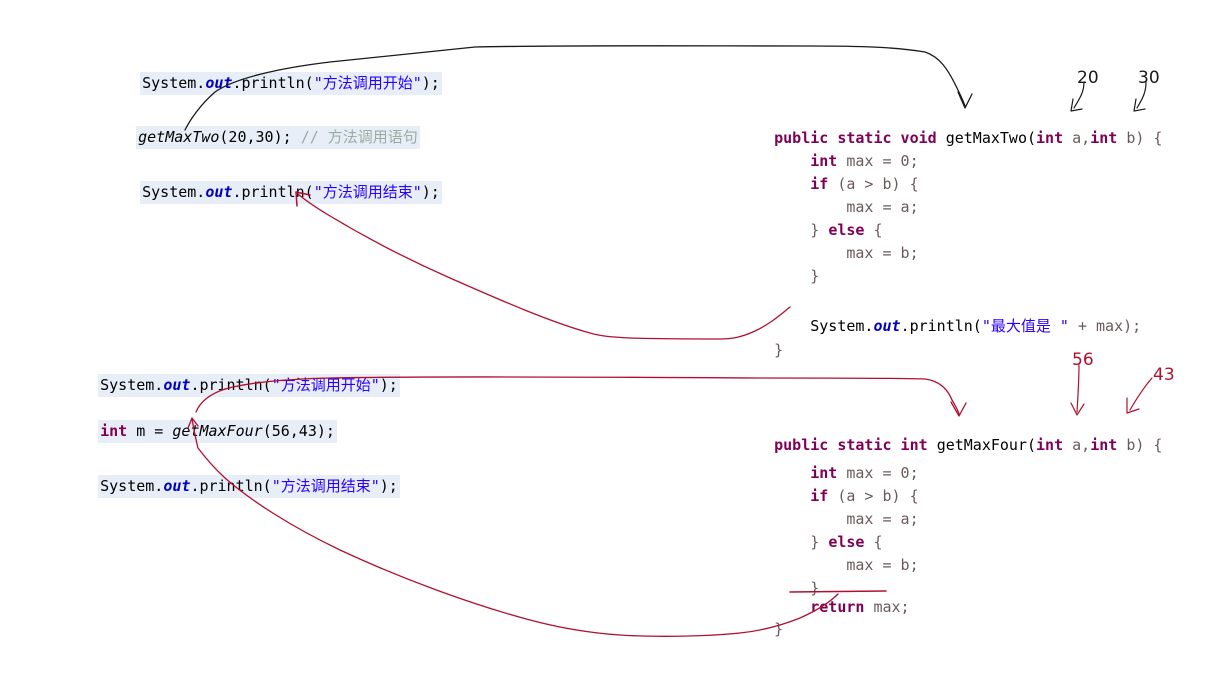 This screenshot has height=674, width=1209. What do you see at coordinates (991, 138) in the screenshot?
I see `code-token: getMaxTwo(` at bounding box center [991, 138].